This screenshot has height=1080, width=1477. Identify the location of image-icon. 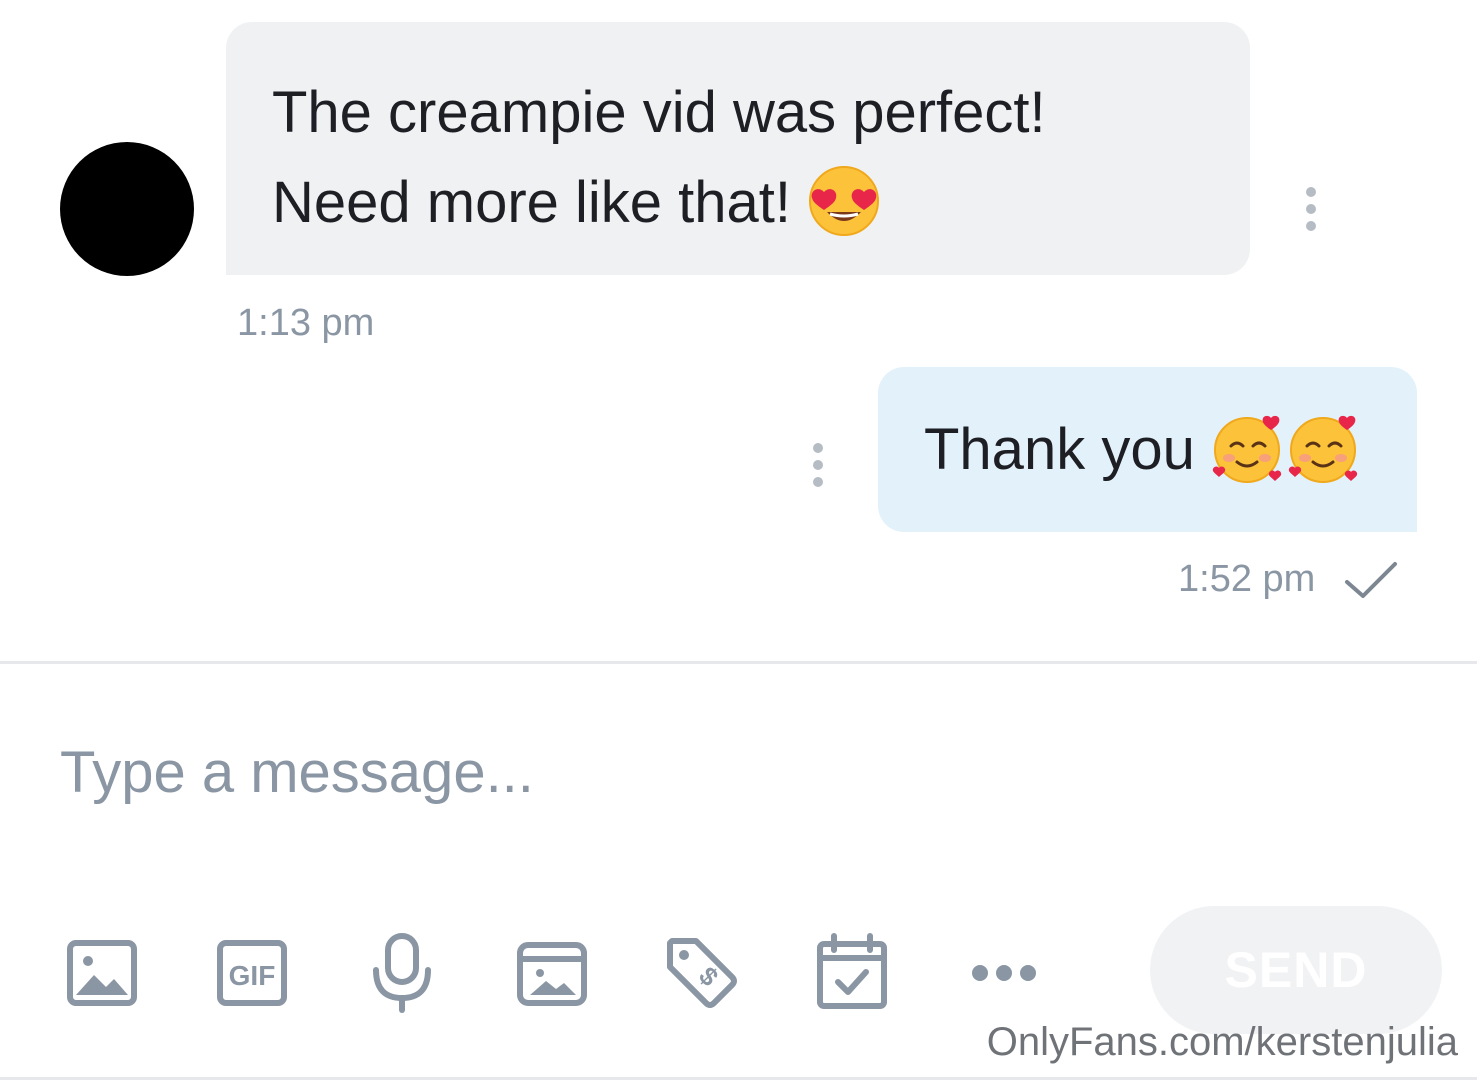
(102, 973).